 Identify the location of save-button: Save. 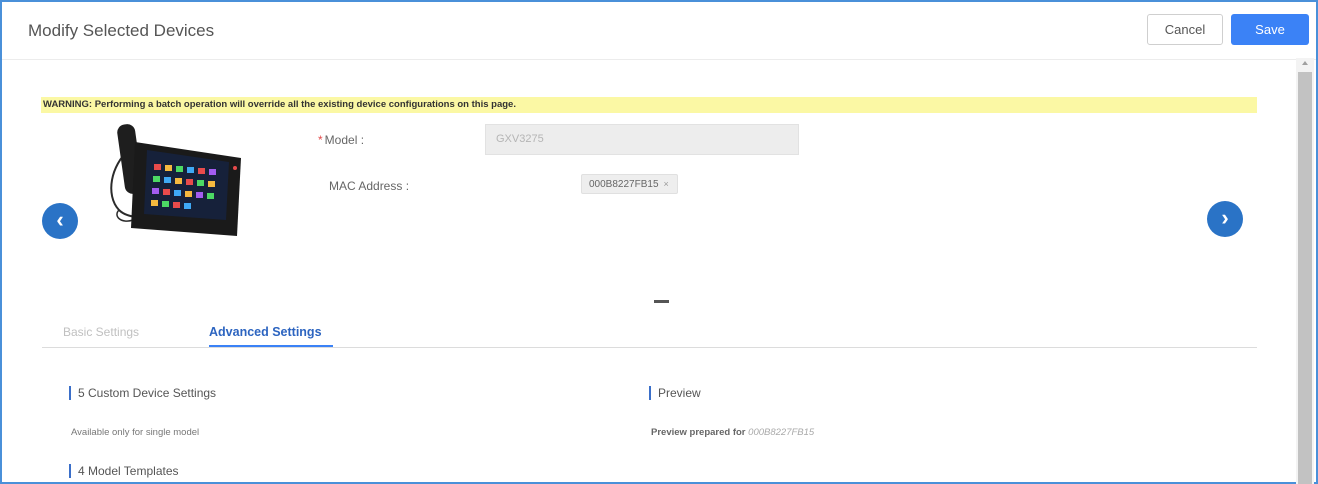
(1270, 29).